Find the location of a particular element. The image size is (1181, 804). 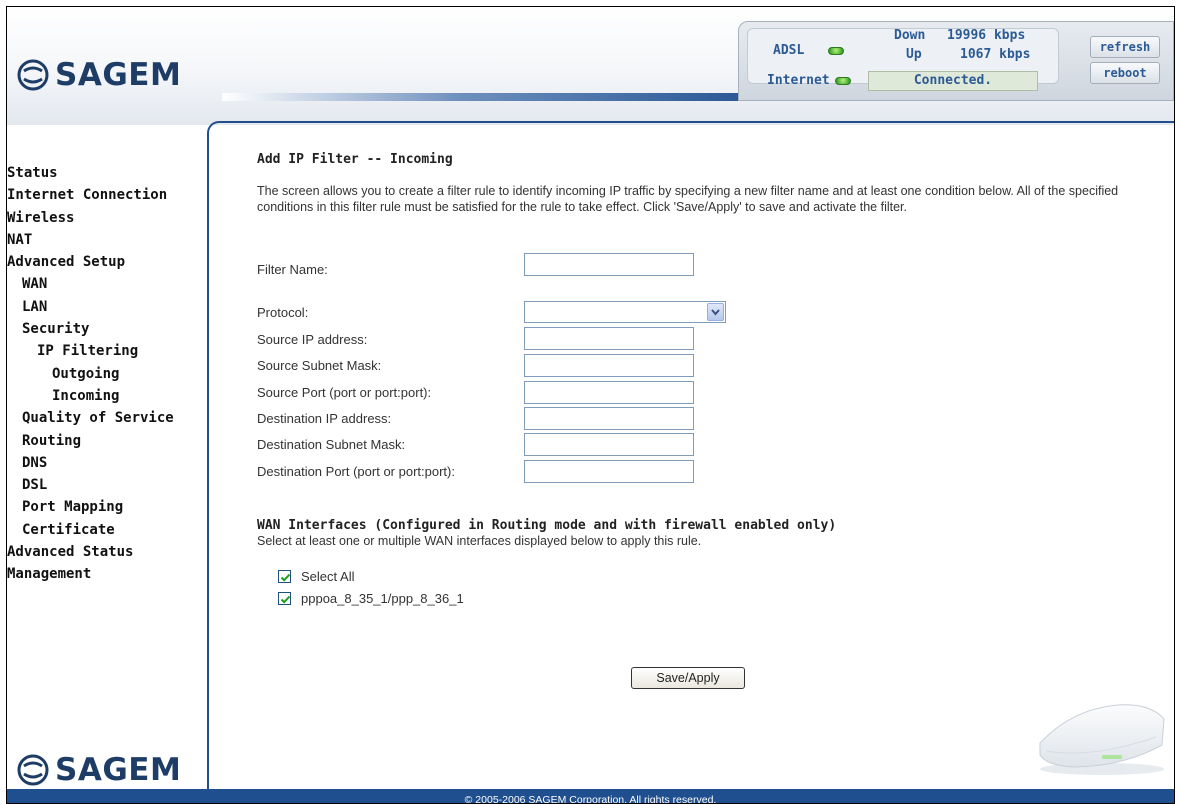

destination-ip-input is located at coordinates (609, 418).